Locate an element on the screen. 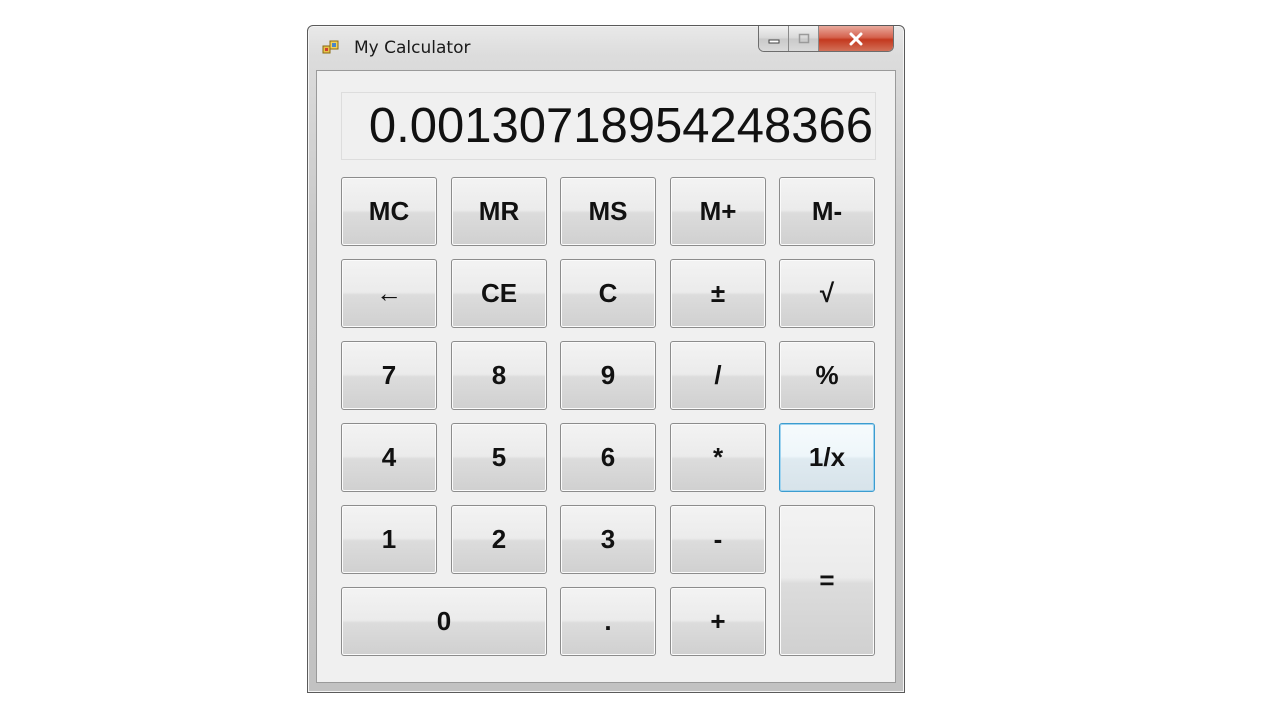  subtract-button: - is located at coordinates (718, 539).